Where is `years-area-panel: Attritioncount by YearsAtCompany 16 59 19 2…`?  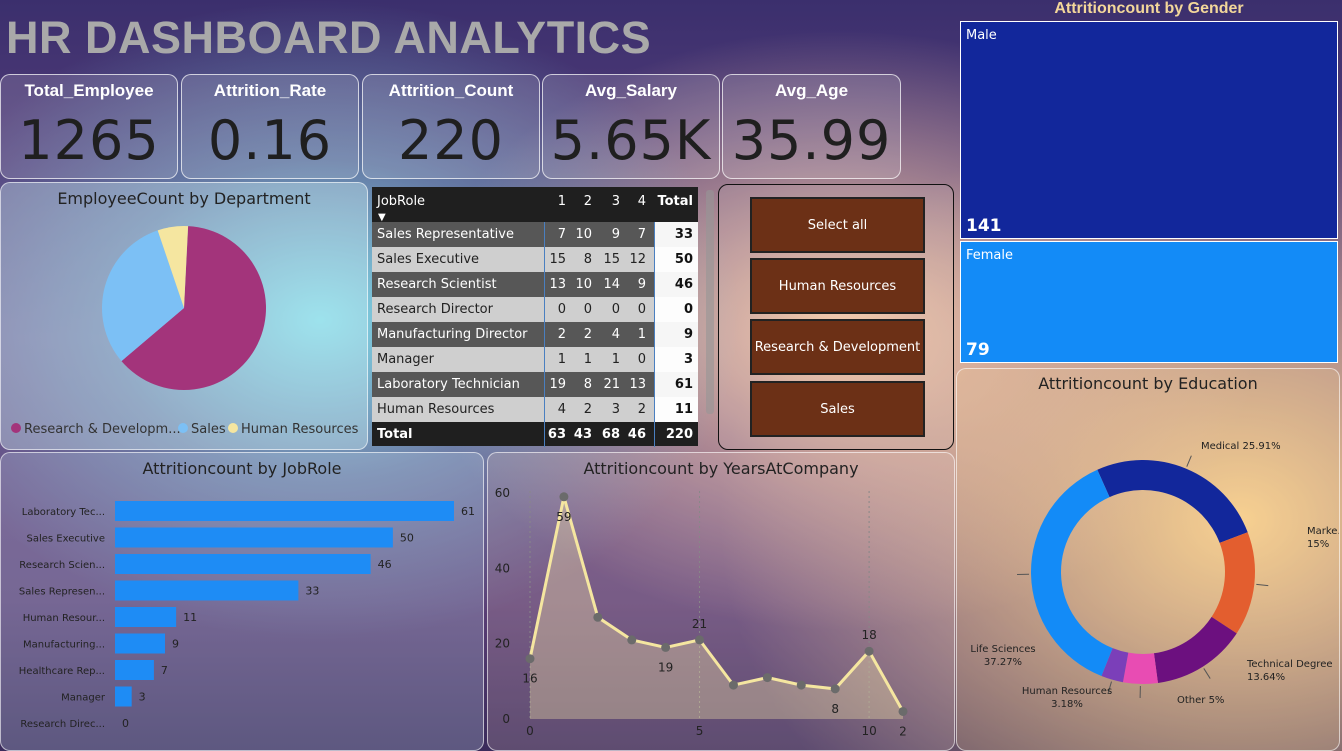 years-area-panel: Attritioncount by YearsAtCompany 16 59 19 2… is located at coordinates (721, 601).